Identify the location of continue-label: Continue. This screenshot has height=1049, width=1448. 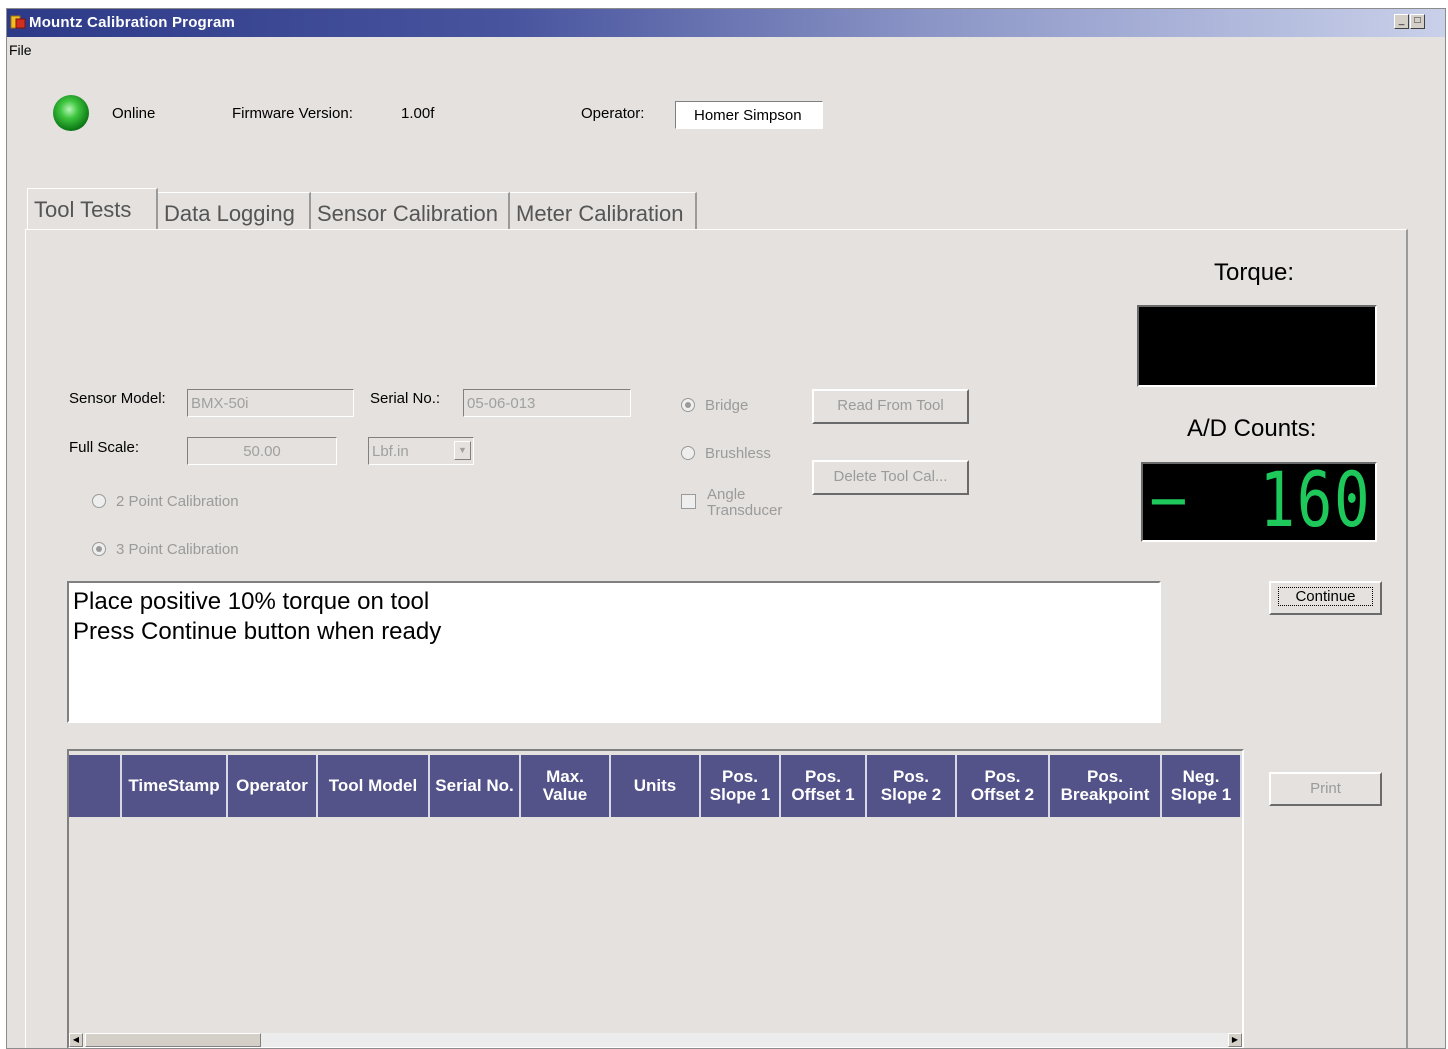
(1325, 596).